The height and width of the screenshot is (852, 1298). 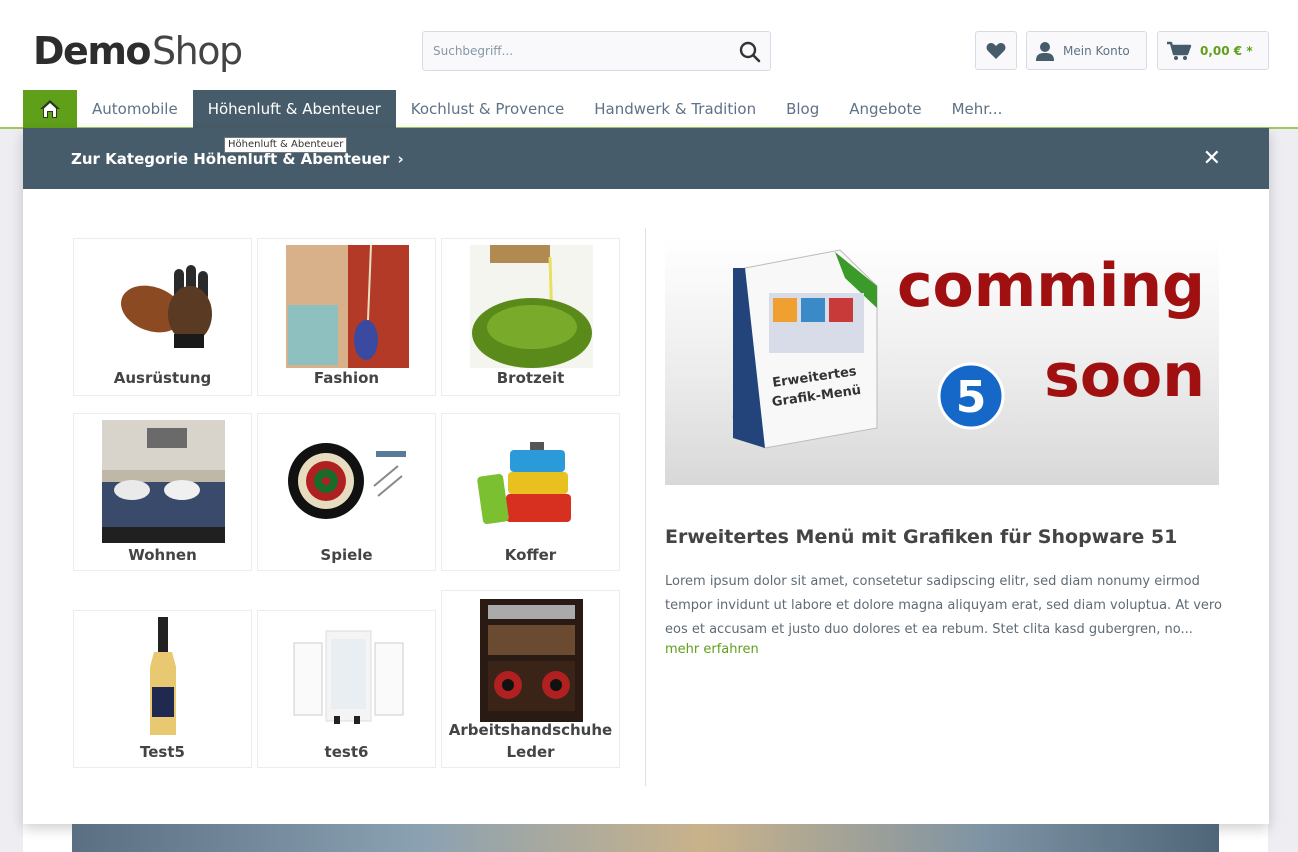 I want to click on home-icon, so click(x=50, y=109).